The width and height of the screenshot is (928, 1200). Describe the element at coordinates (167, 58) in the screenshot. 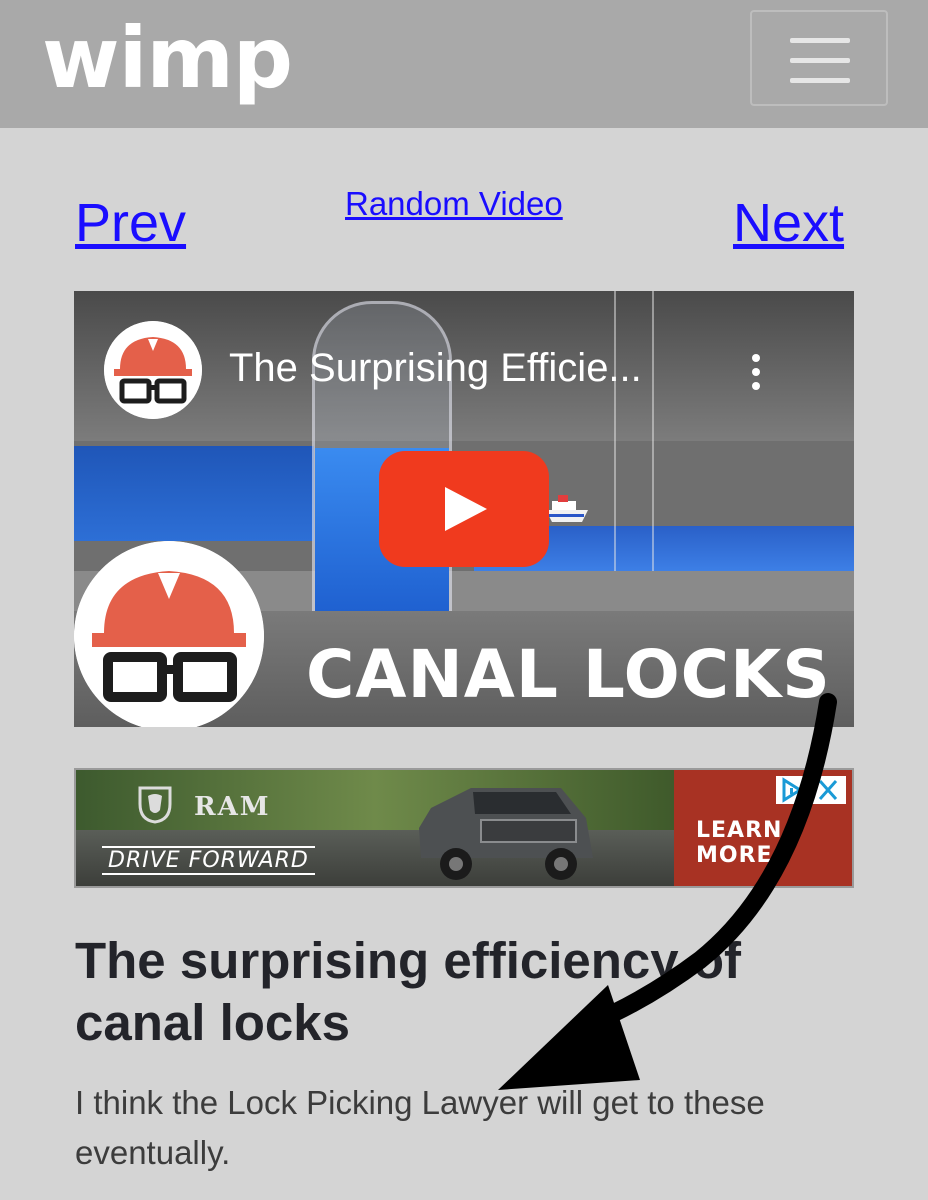

I see `site-logo: wimp` at that location.